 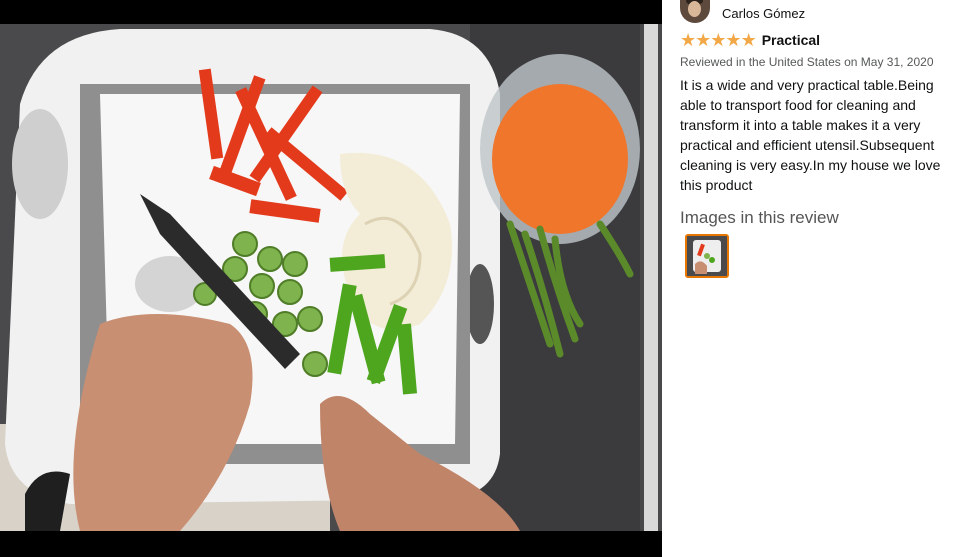 What do you see at coordinates (694, 9) in the screenshot?
I see `avatar-face` at bounding box center [694, 9].